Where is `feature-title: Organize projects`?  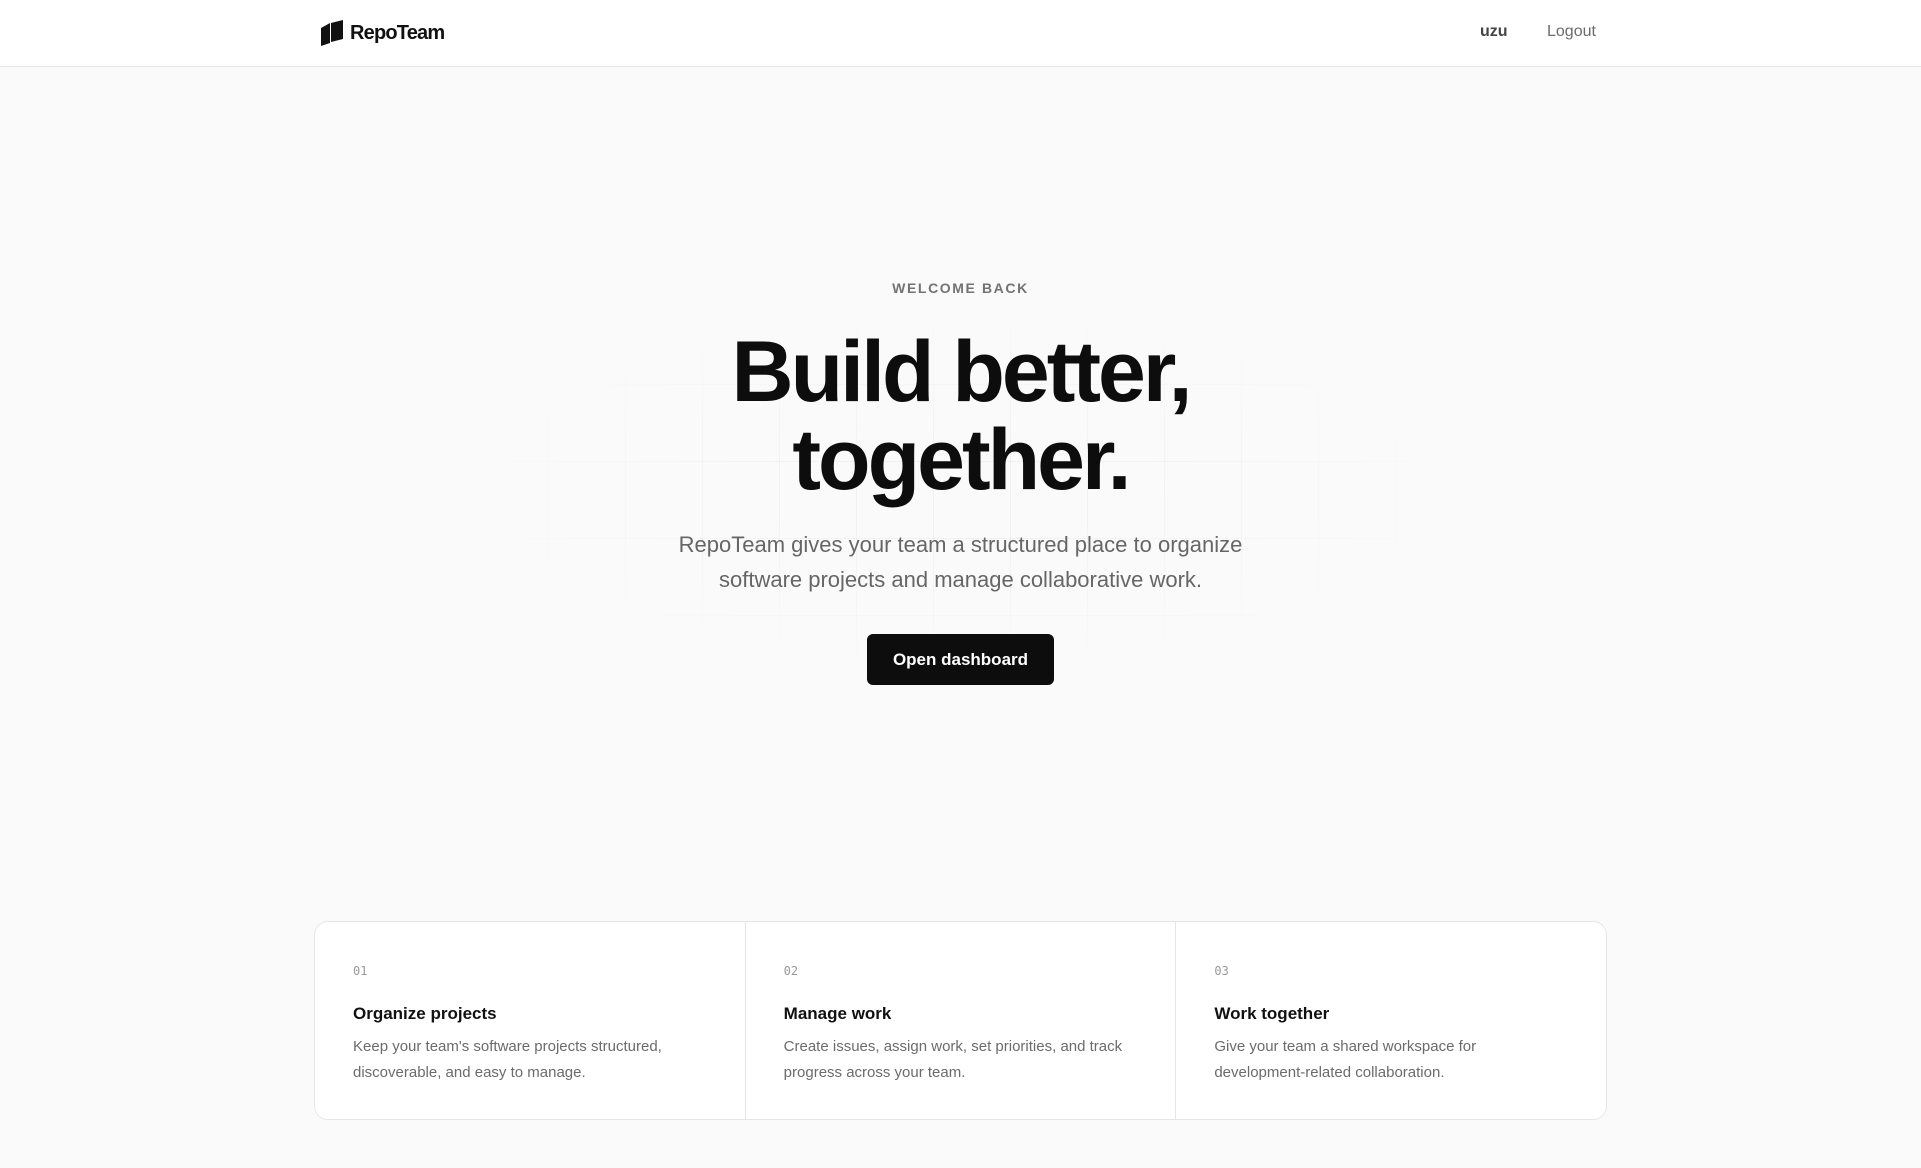
feature-title: Organize projects is located at coordinates (425, 1013).